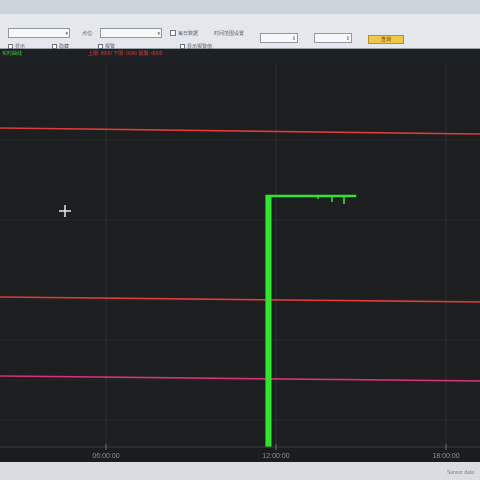 Image resolution: width=480 pixels, height=480 pixels. What do you see at coordinates (460, 473) in the screenshot?
I see `status-text: Sensor data` at bounding box center [460, 473].